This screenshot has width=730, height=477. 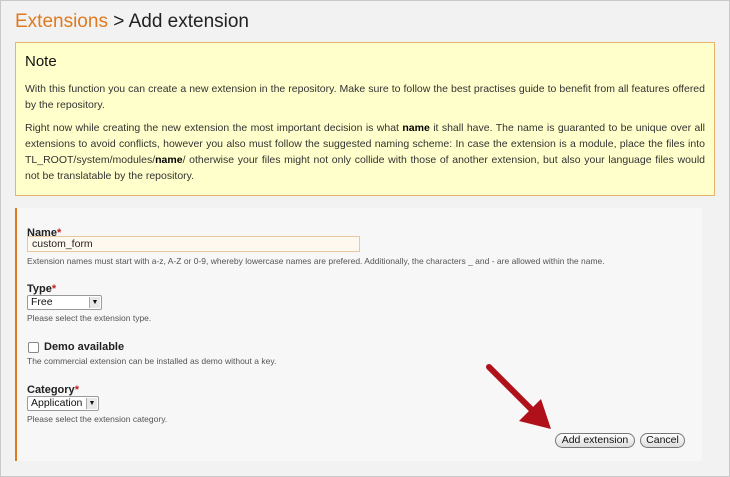 What do you see at coordinates (57, 403) in the screenshot?
I see `category-select-value: Application` at bounding box center [57, 403].